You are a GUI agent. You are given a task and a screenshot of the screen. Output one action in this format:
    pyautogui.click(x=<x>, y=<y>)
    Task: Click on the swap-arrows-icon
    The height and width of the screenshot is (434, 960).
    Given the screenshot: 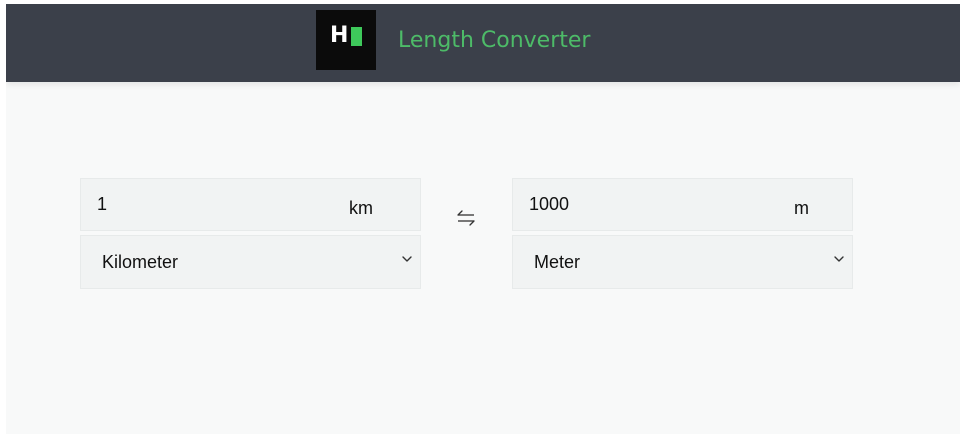 What is the action you would take?
    pyautogui.click(x=466, y=218)
    